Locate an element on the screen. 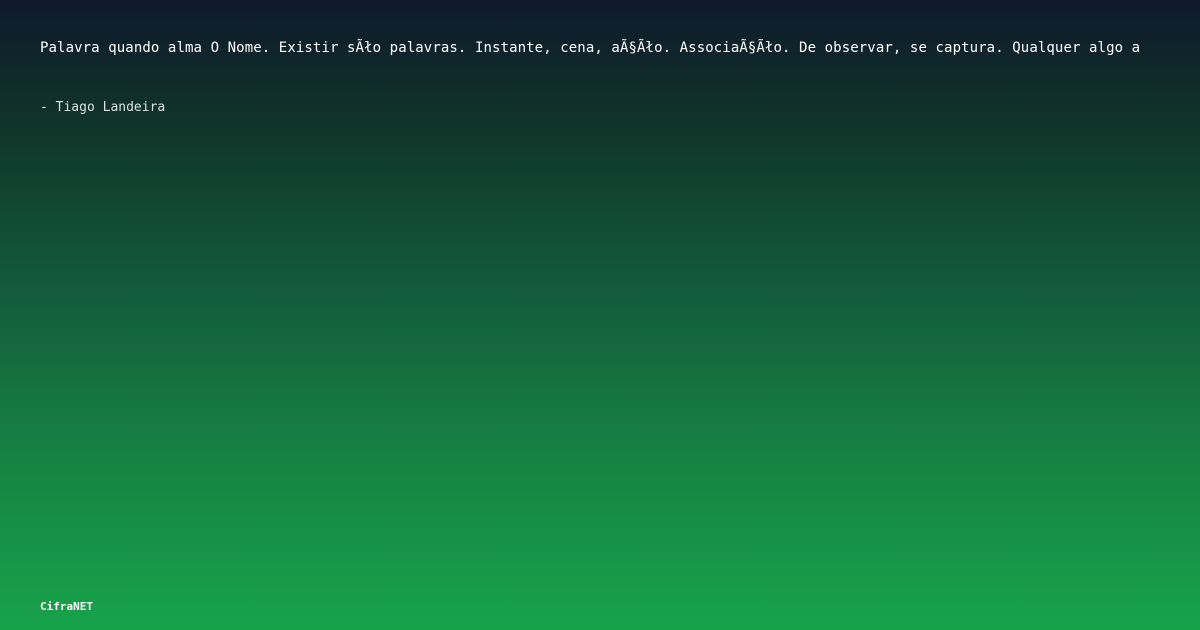 The image size is (1200, 630). brand-logo-text: CifraNET is located at coordinates (66, 606).